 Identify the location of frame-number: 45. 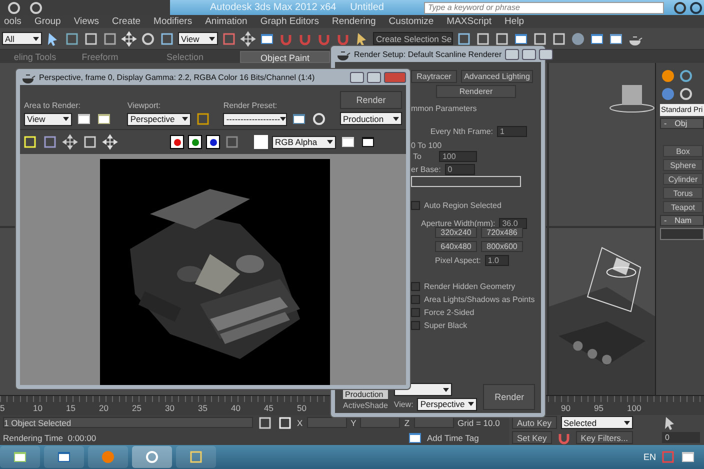
(269, 408).